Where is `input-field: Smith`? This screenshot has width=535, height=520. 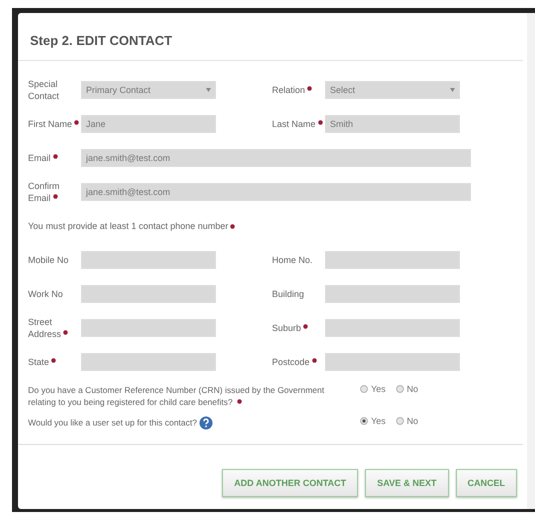
input-field: Smith is located at coordinates (392, 123).